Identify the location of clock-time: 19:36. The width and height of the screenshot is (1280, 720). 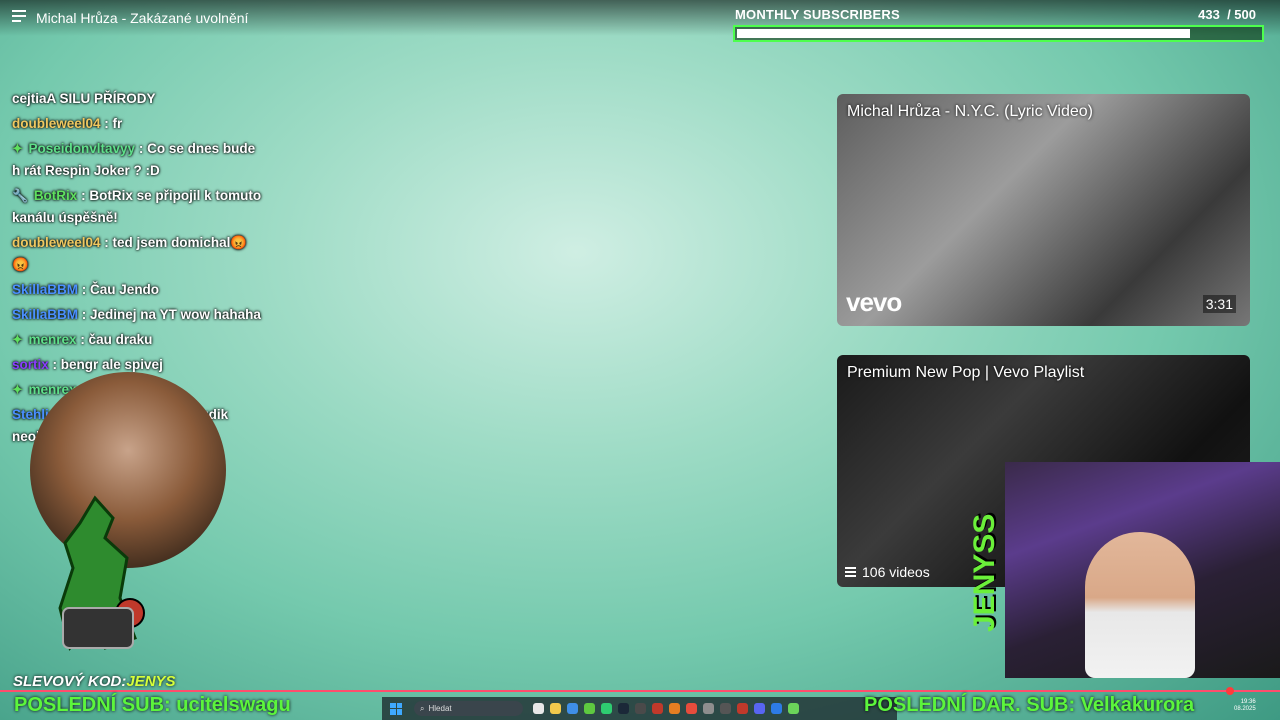
(1248, 702).